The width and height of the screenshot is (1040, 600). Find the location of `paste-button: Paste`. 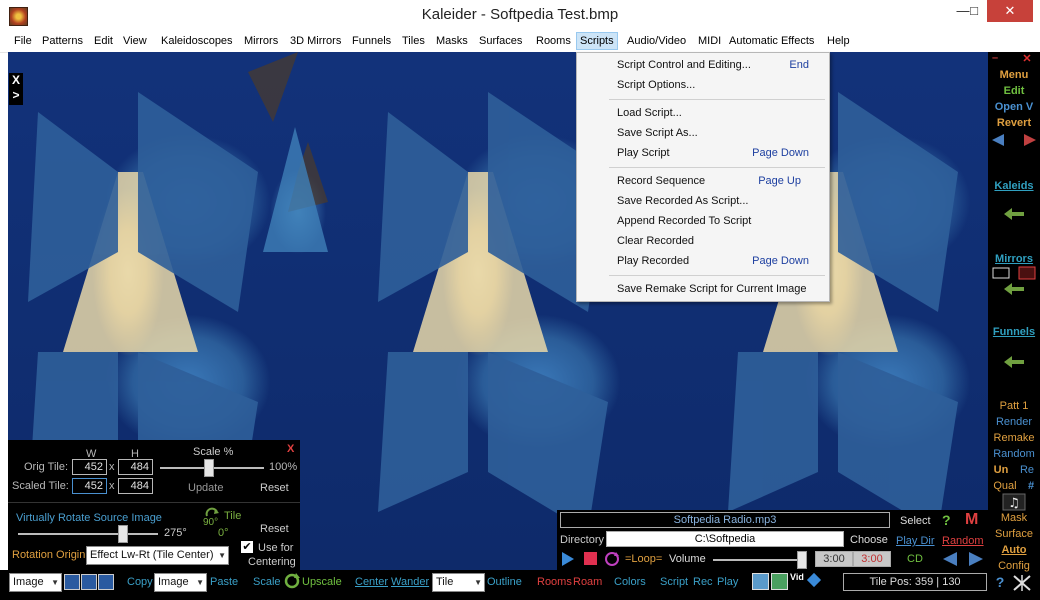

paste-button: Paste is located at coordinates (224, 582).